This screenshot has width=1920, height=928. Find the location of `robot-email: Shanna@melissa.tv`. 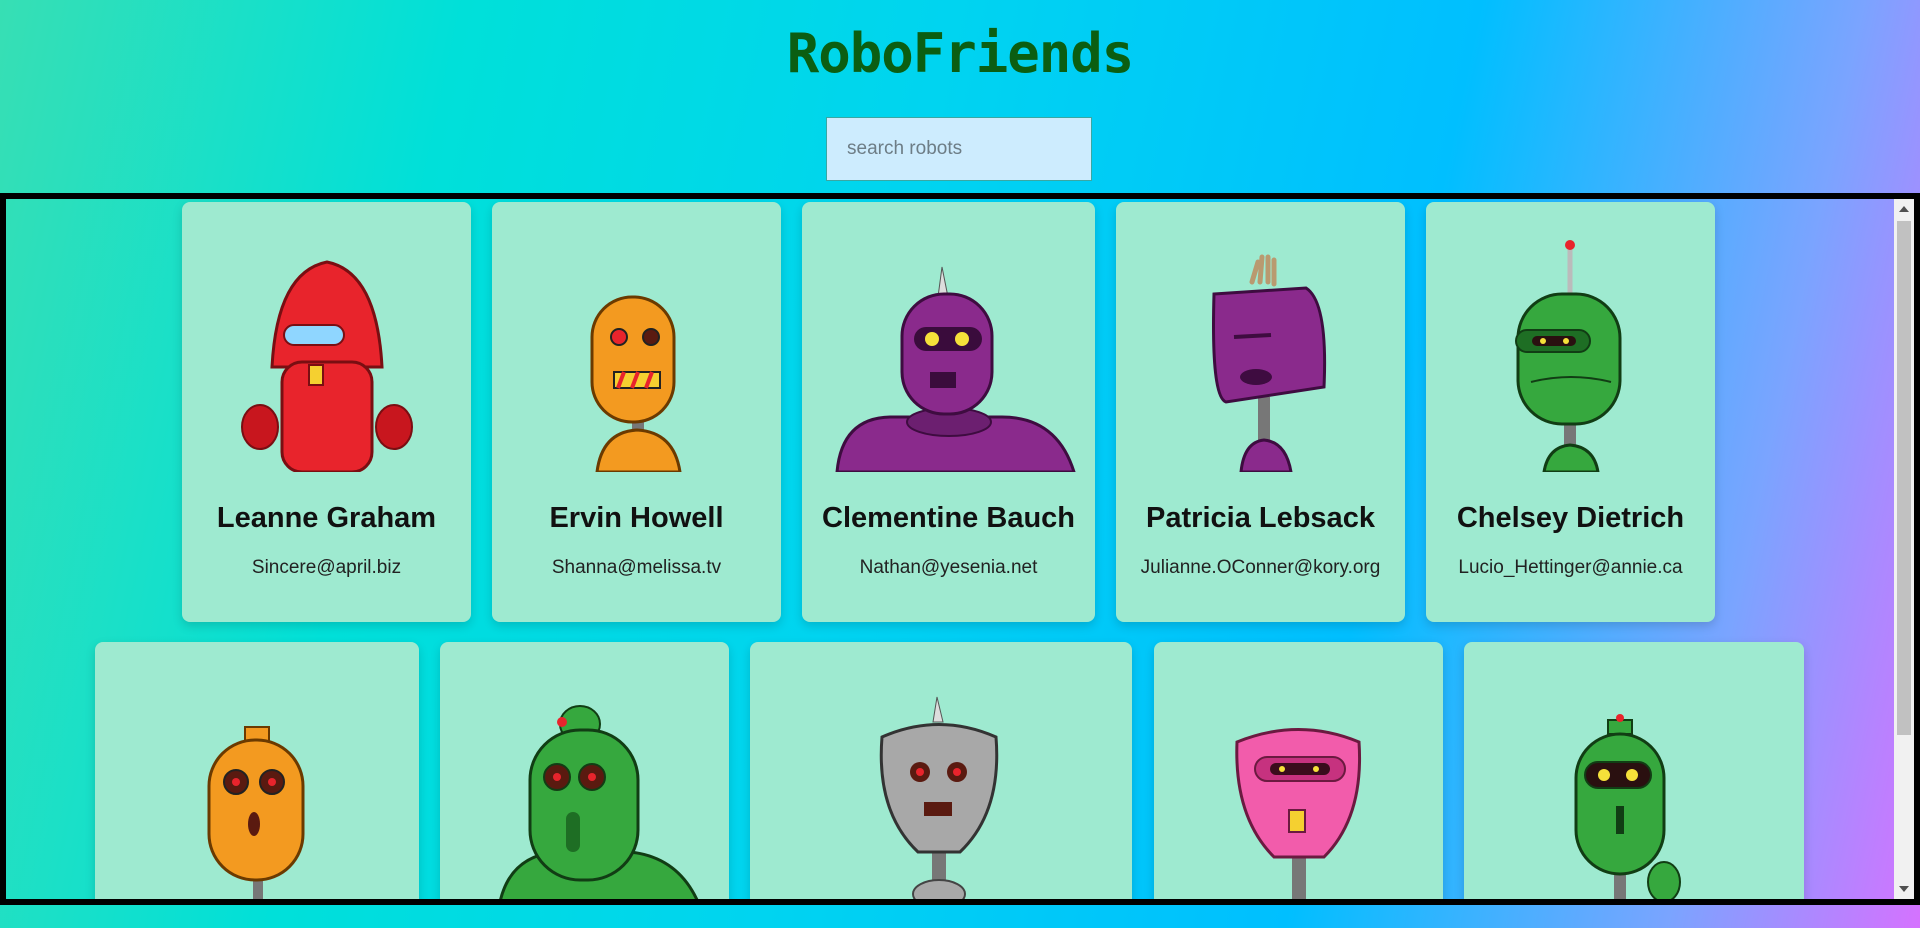

robot-email: Shanna@melissa.tv is located at coordinates (636, 567).